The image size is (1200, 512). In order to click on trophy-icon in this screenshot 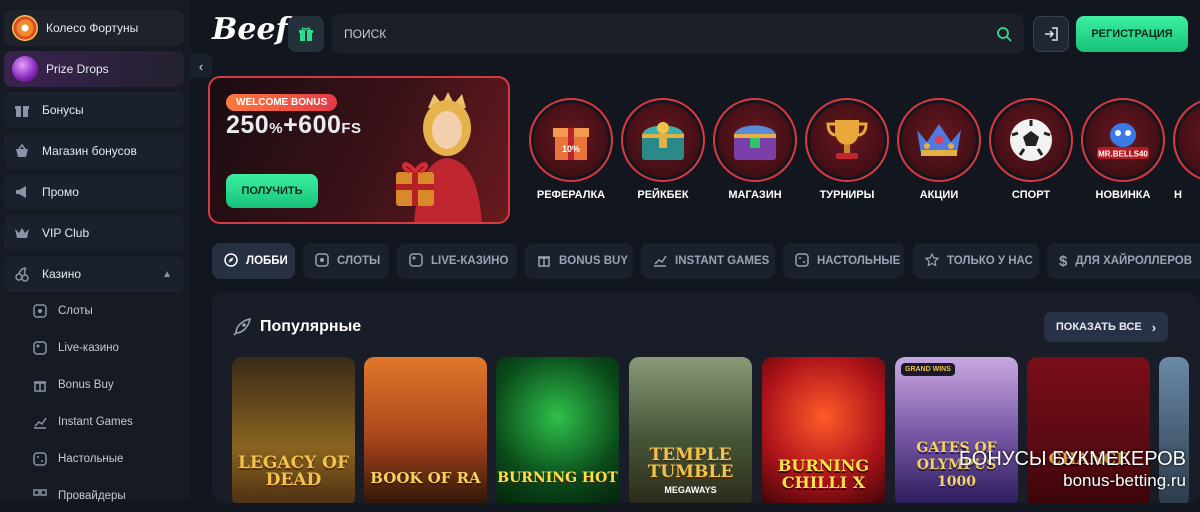, I will do `click(847, 140)`.